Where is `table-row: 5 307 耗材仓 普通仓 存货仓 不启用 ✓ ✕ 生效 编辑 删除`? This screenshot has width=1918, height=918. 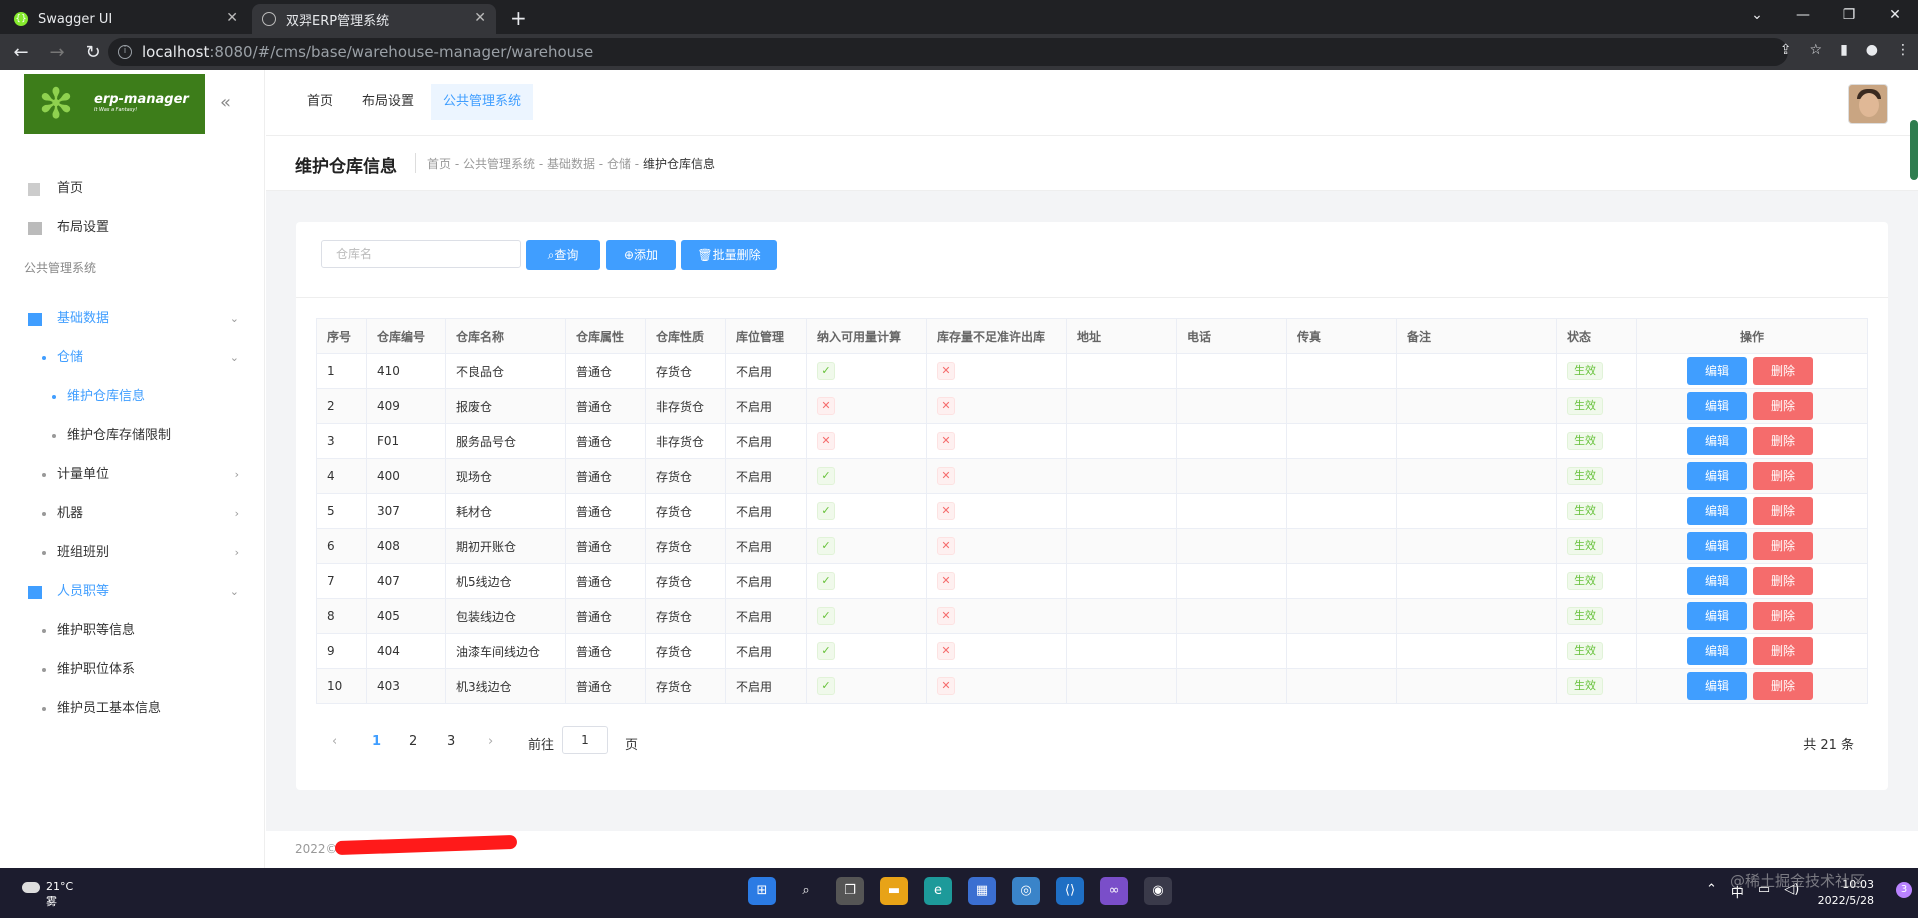 table-row: 5 307 耗材仓 普通仓 存货仓 不启用 ✓ ✕ 生效 编辑 删除 is located at coordinates (1092, 511).